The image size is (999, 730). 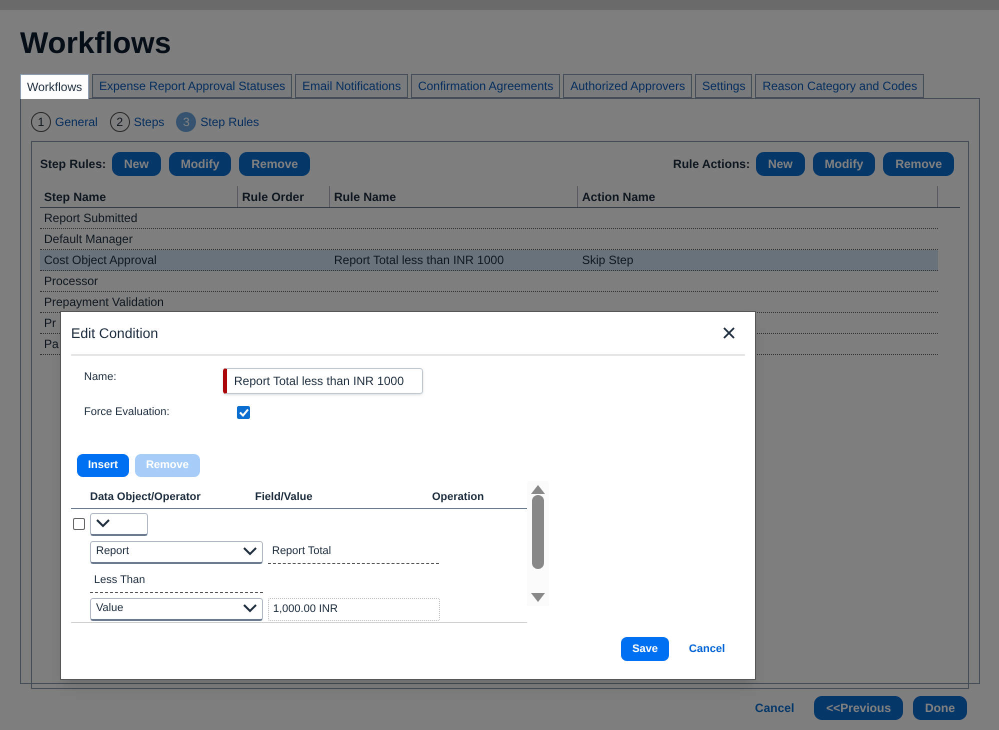 What do you see at coordinates (176, 609) in the screenshot?
I see `dropdown: Value` at bounding box center [176, 609].